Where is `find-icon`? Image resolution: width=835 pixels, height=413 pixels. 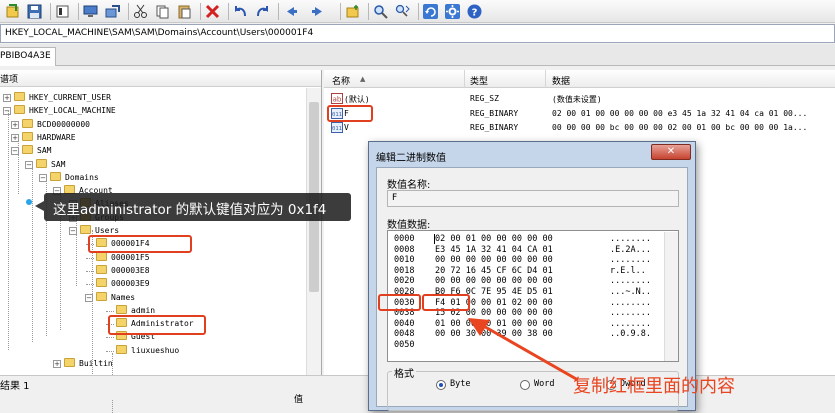 find-icon is located at coordinates (381, 12).